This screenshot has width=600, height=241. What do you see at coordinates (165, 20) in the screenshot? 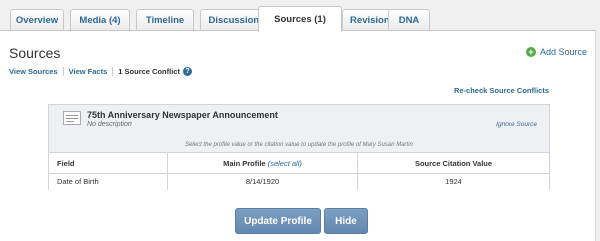
I see `tab-timeline: Timeline` at bounding box center [165, 20].